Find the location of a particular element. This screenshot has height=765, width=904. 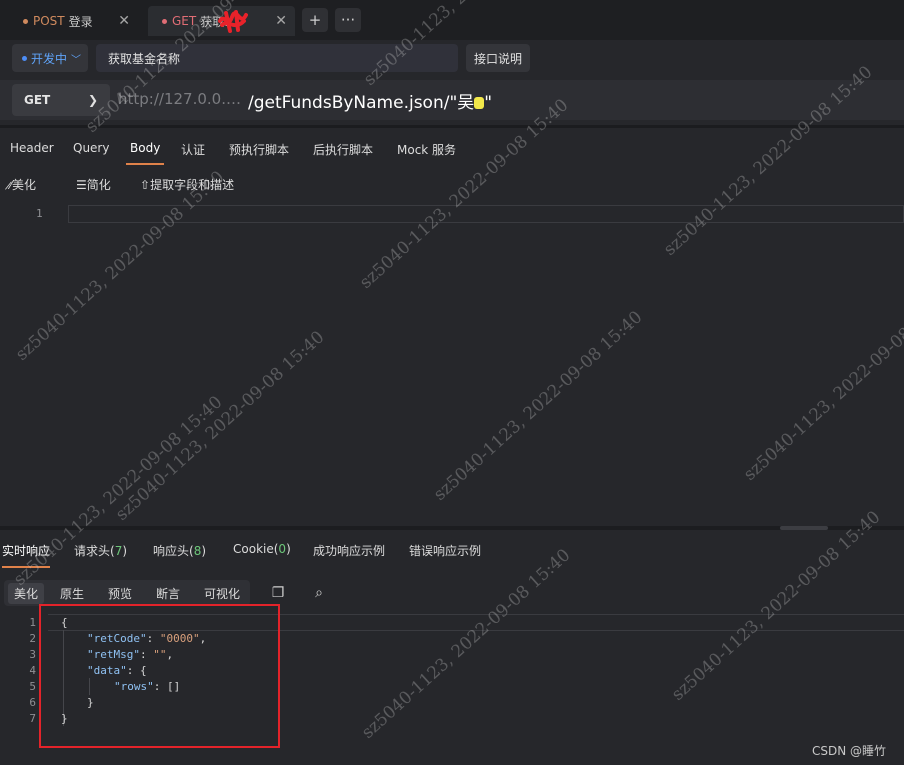

tab-post-login: POST 登录 ✕ is located at coordinates (77, 21).